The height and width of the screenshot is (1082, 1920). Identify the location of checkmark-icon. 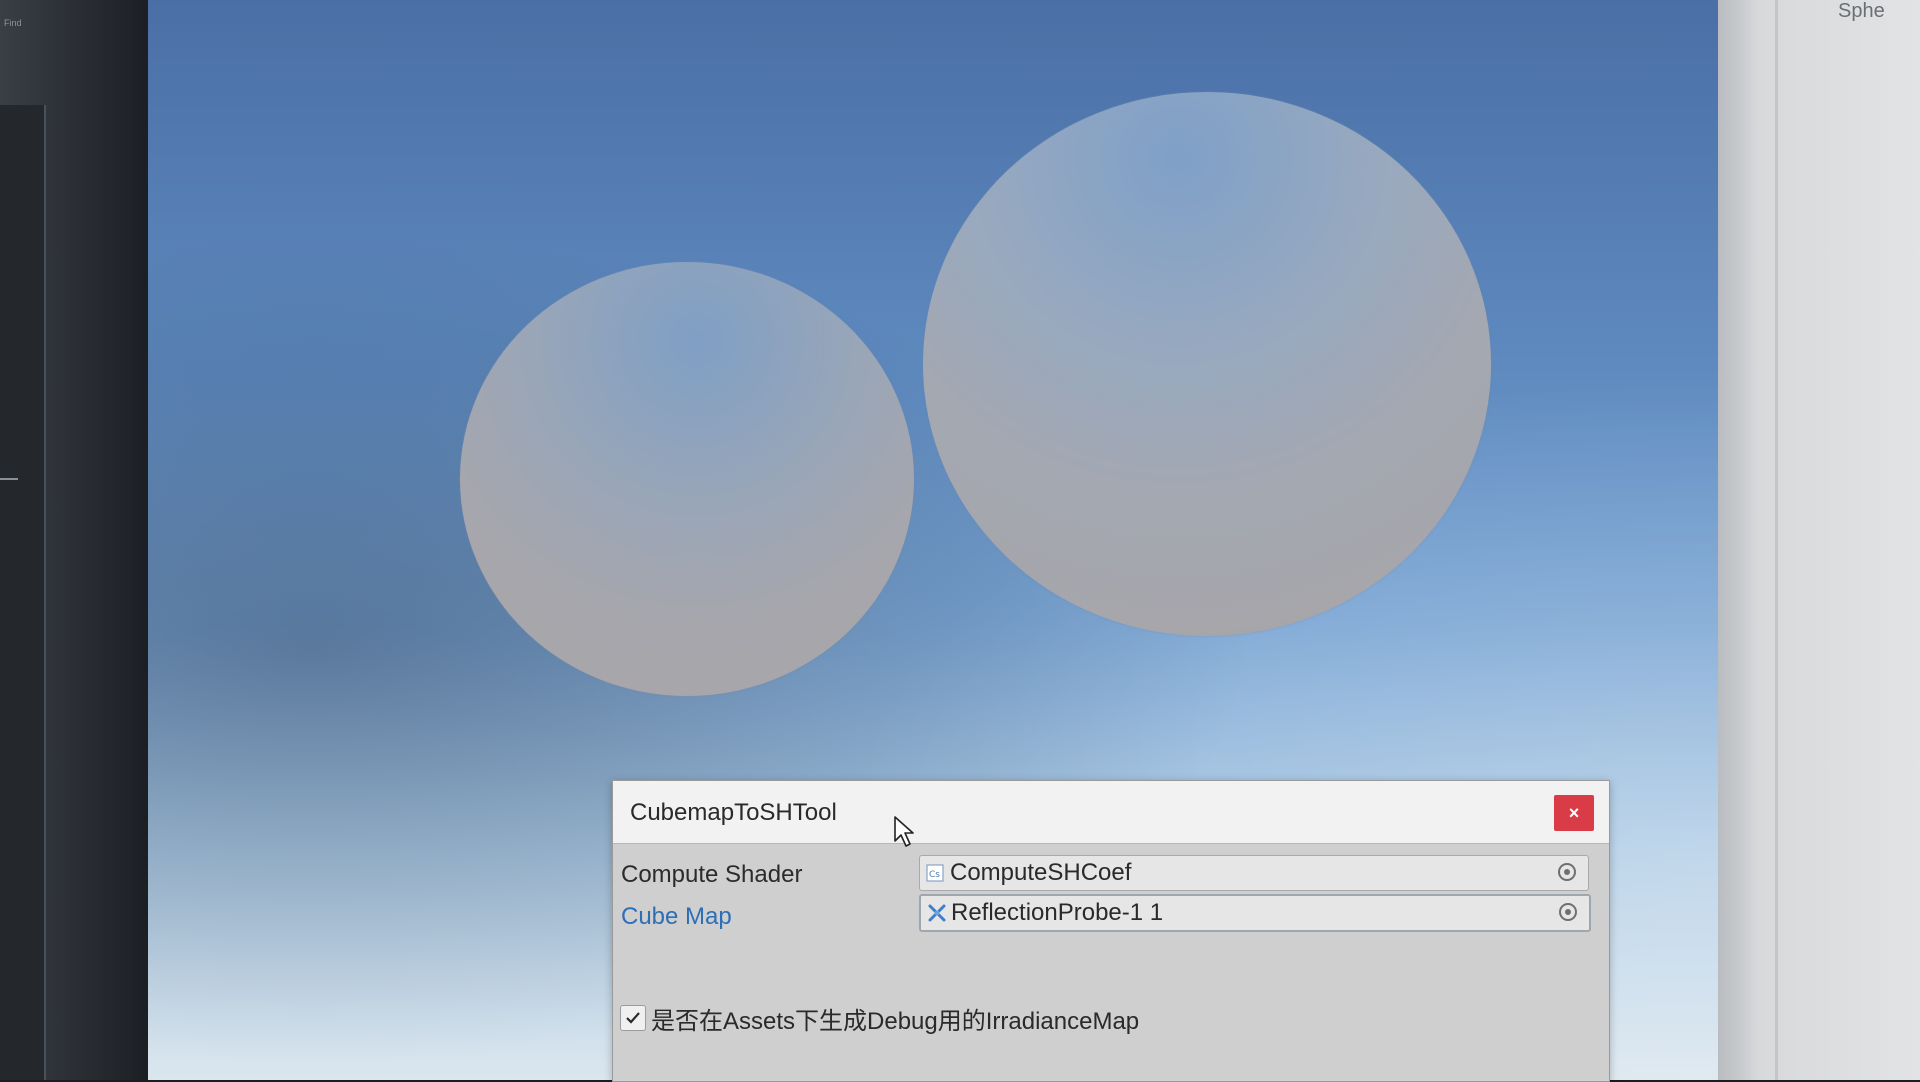
(633, 1018).